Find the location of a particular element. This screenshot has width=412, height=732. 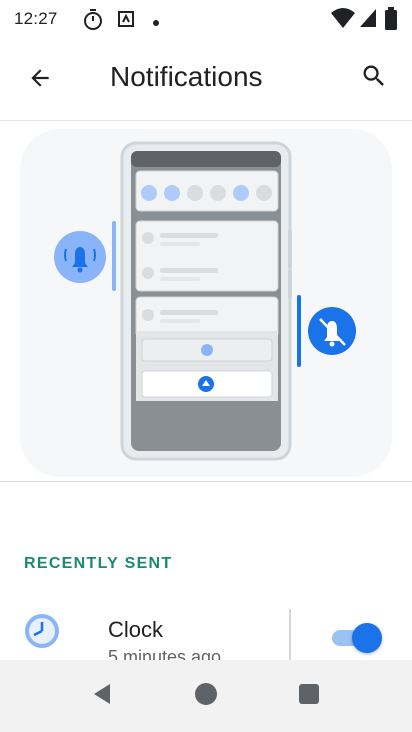

home-circle-icon is located at coordinates (206, 696).